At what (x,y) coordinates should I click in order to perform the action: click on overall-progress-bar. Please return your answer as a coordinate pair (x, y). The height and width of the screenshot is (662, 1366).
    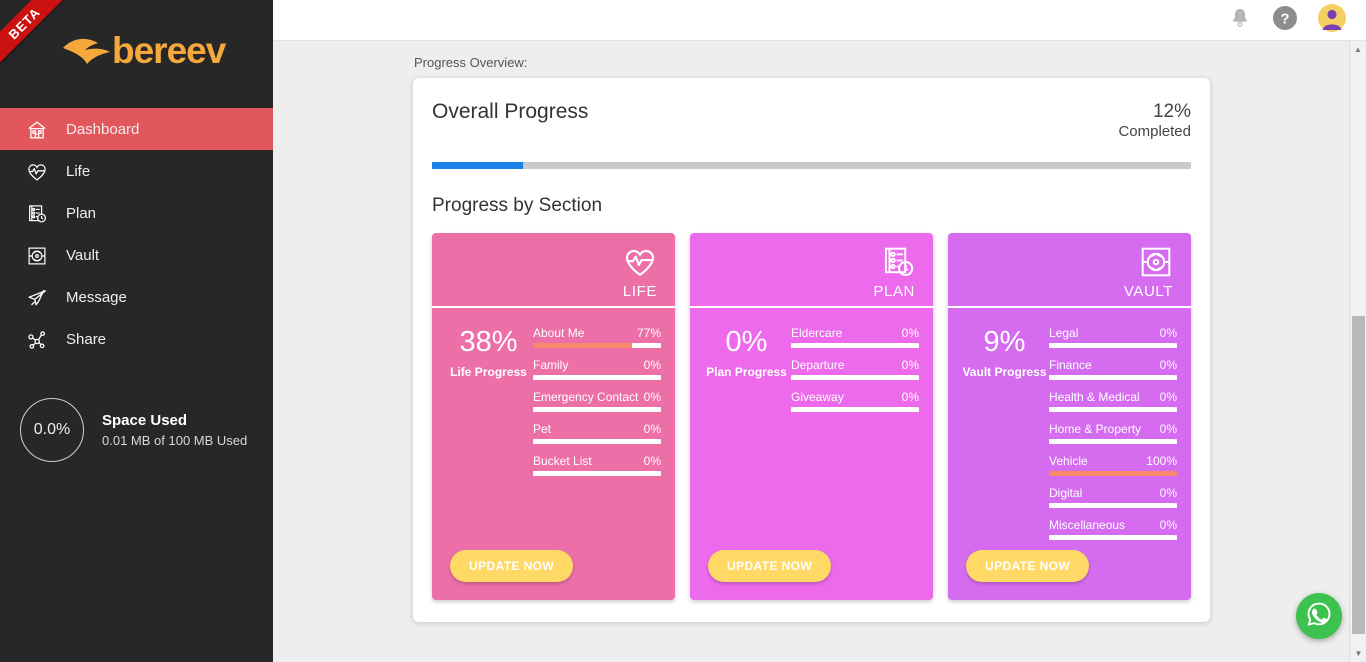
    Looking at the image, I should click on (811, 166).